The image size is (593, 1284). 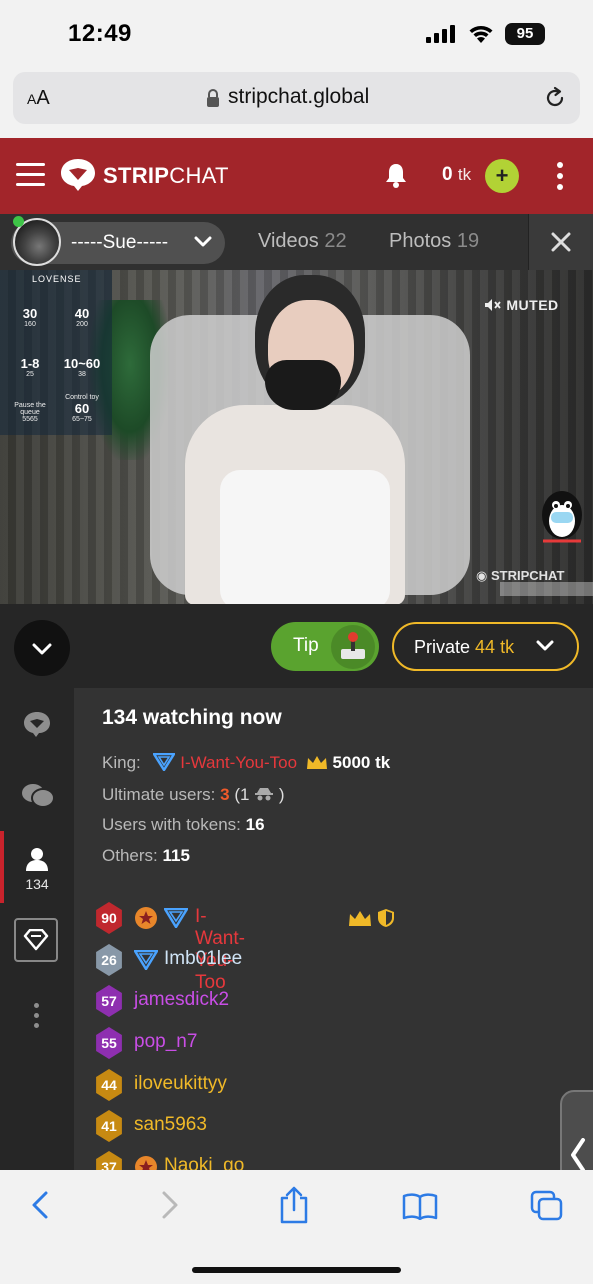 What do you see at coordinates (386, 918) in the screenshot?
I see `shield-icon` at bounding box center [386, 918].